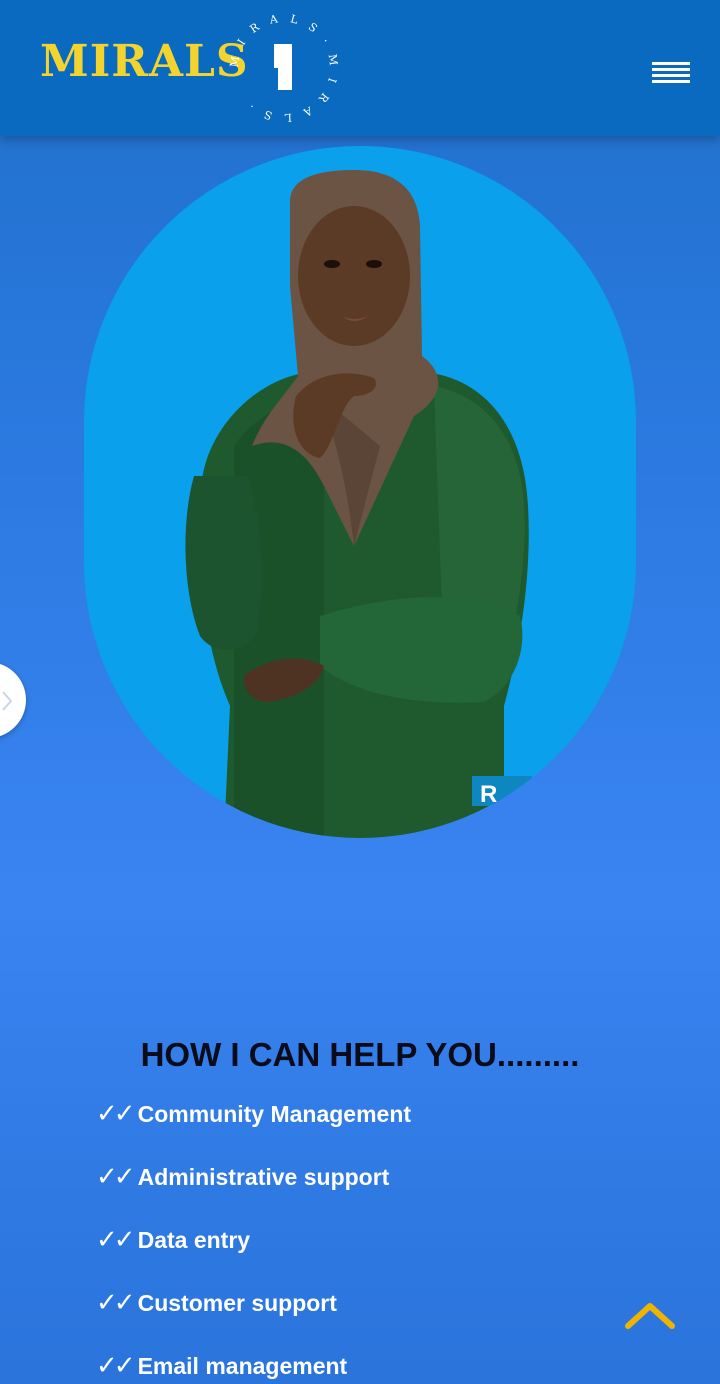  What do you see at coordinates (253, 1127) in the screenshot?
I see `list-item: ✓✓ Community Management` at bounding box center [253, 1127].